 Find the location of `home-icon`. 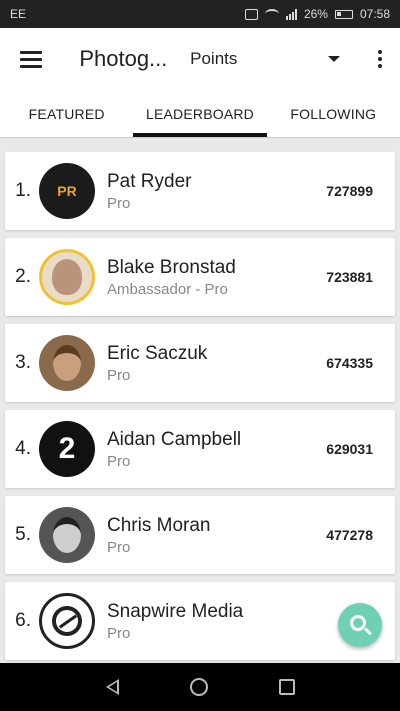

home-icon is located at coordinates (198, 687).